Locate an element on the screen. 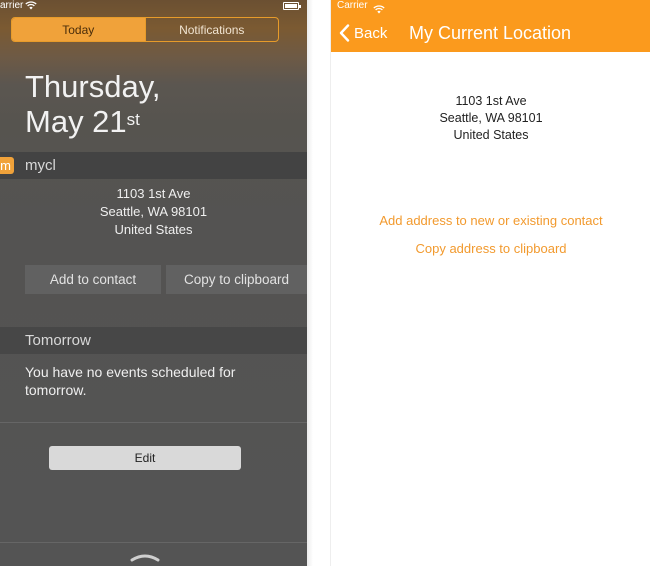 The width and height of the screenshot is (650, 566). chevron-left-icon is located at coordinates (344, 33).